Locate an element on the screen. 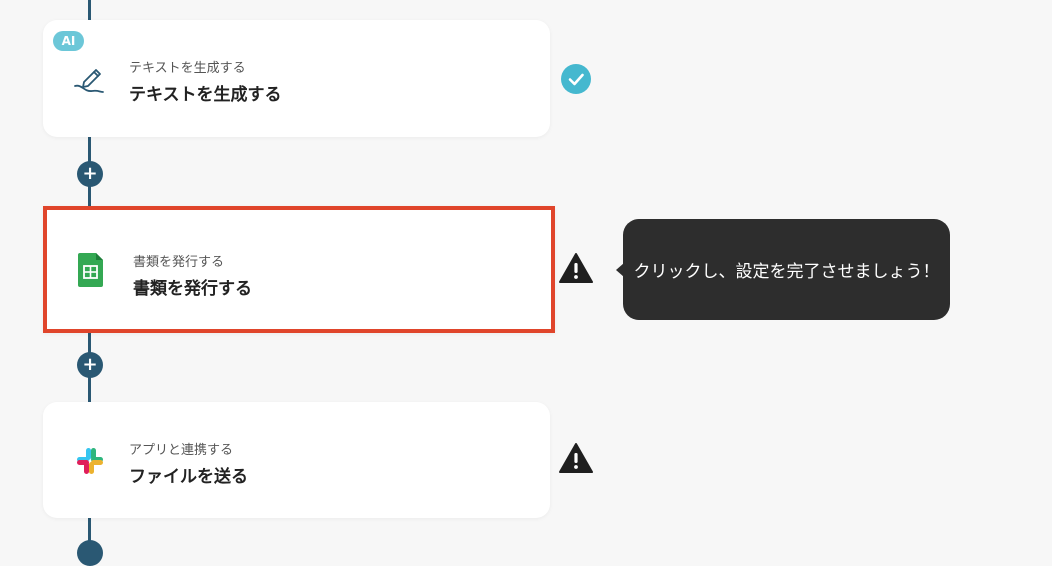 The image size is (1052, 566). tooltip-text: クリックし、設定を完了させましょう！ is located at coordinates (786, 272).